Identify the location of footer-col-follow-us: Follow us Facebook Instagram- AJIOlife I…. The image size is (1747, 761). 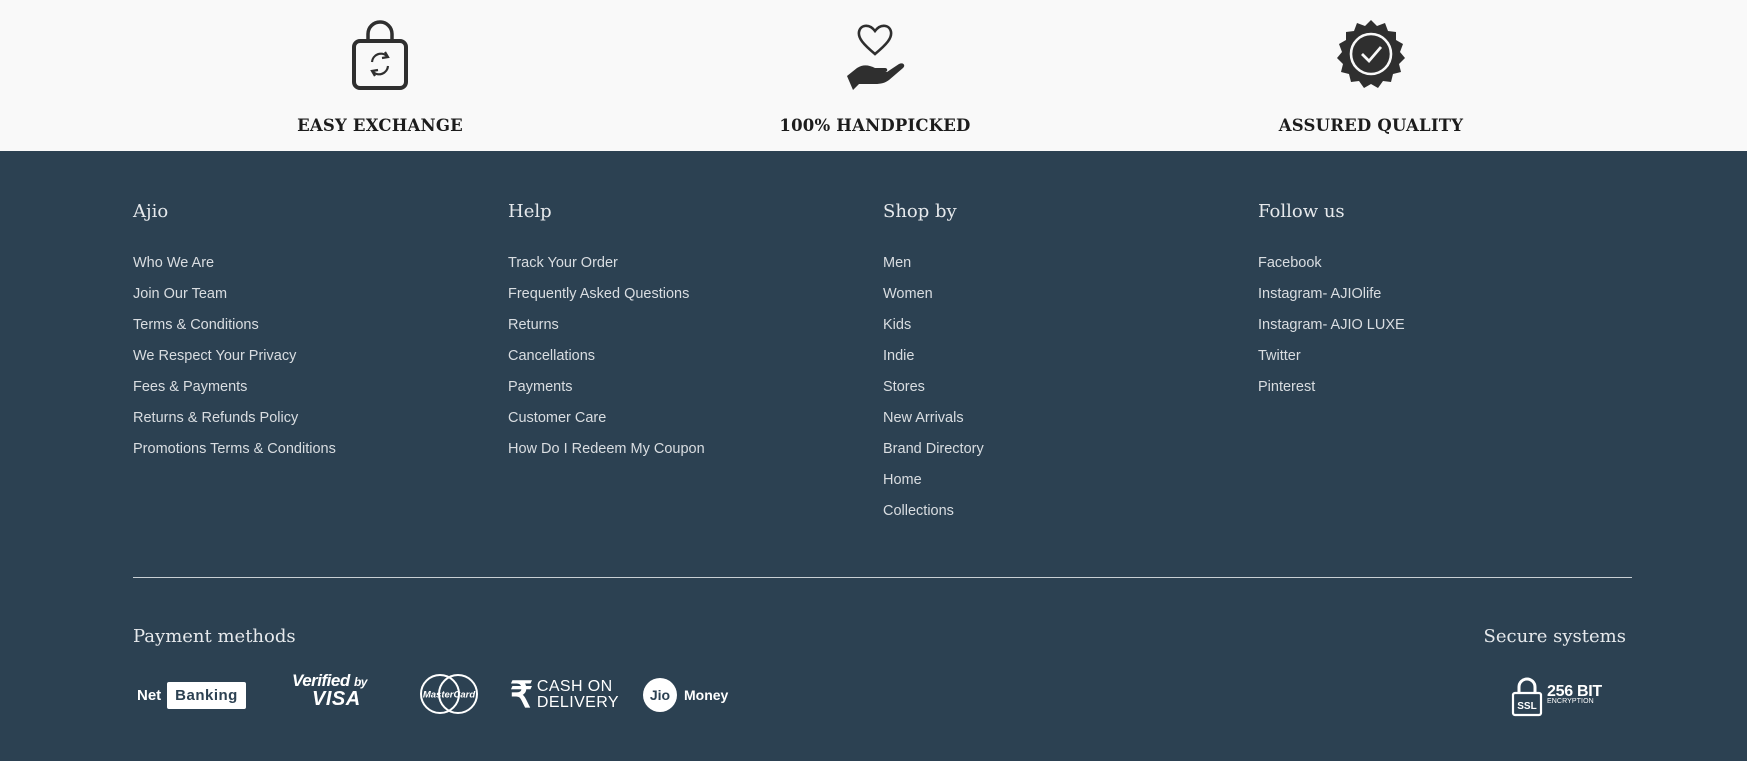
(1438, 303).